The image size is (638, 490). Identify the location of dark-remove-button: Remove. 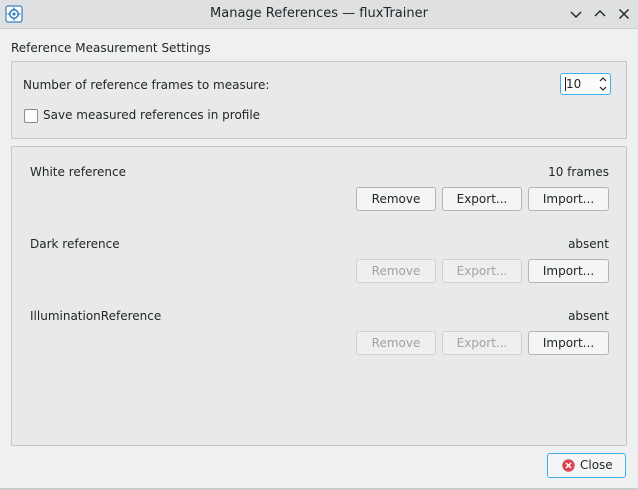
(396, 271).